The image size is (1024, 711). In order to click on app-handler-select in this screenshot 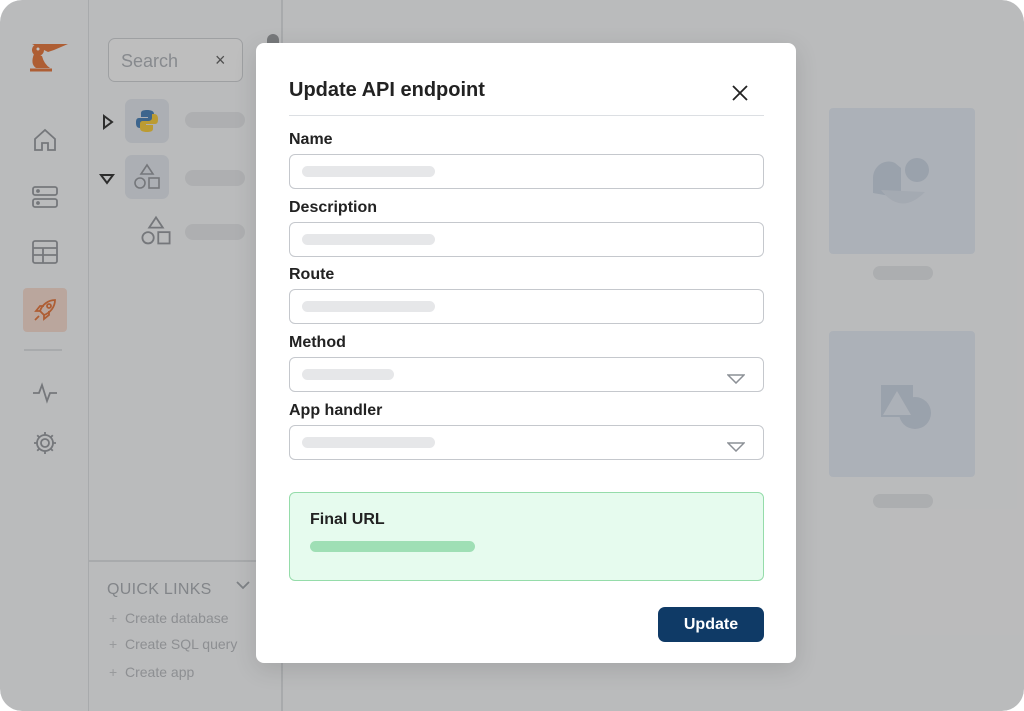, I will do `click(526, 442)`.